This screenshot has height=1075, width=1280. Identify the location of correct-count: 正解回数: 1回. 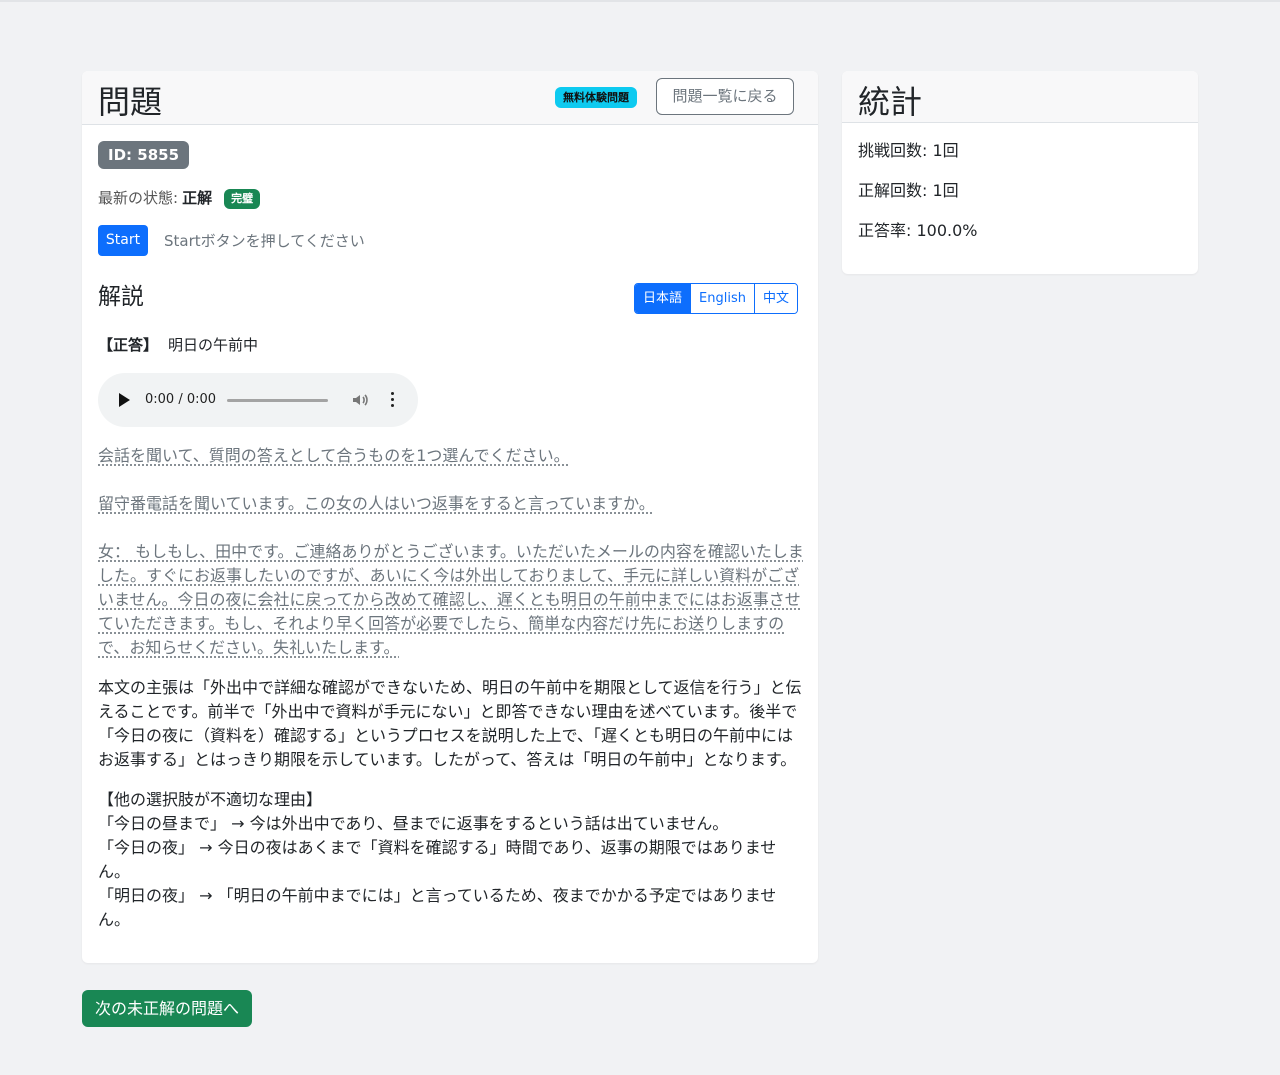
(908, 190).